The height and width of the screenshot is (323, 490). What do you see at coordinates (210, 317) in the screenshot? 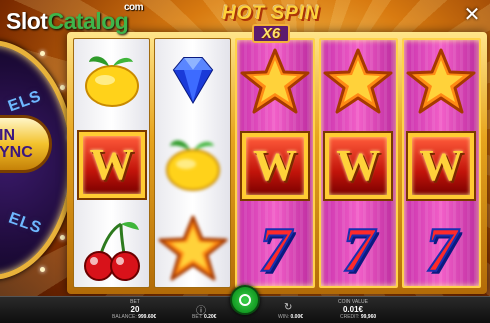
I see `bet-total-value: 0.20€` at bounding box center [210, 317].